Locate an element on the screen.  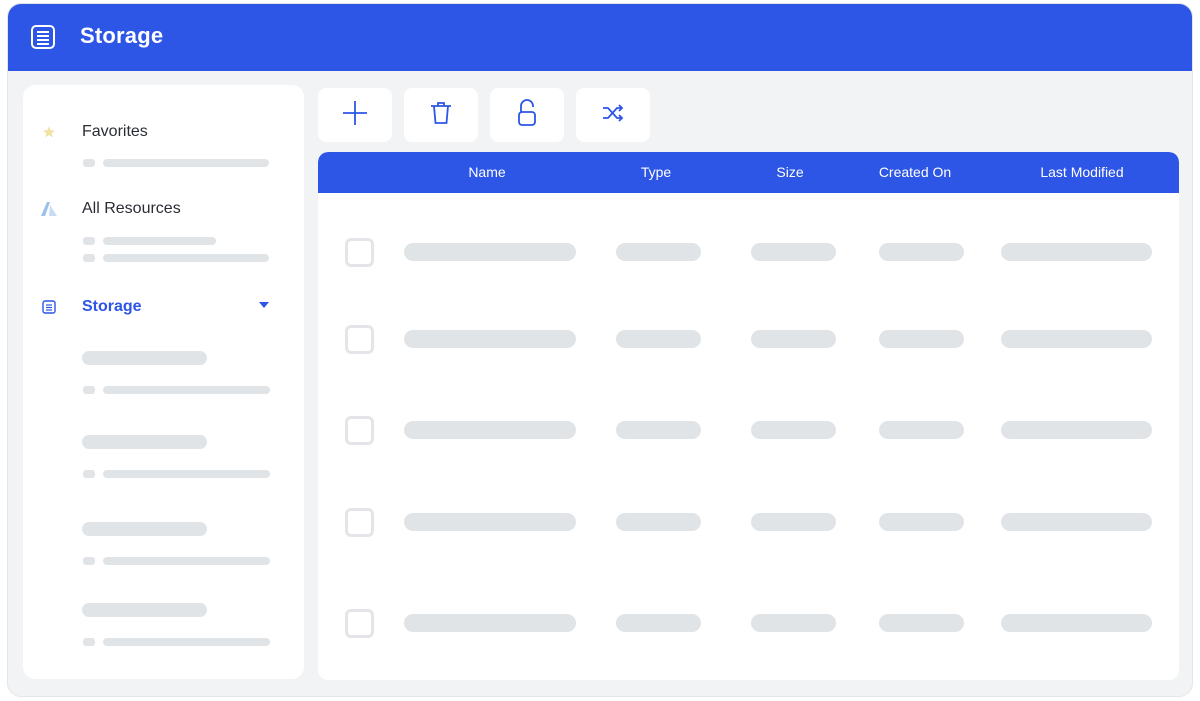
shuffle-button is located at coordinates (613, 115).